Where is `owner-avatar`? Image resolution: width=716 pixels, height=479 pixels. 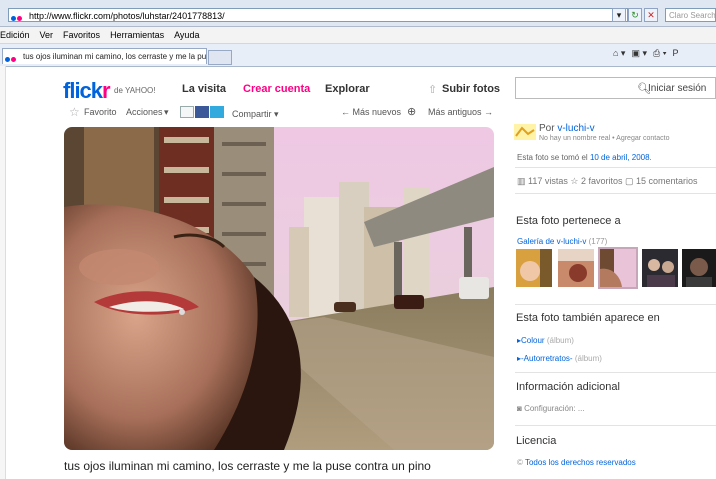
owner-avatar is located at coordinates (525, 132).